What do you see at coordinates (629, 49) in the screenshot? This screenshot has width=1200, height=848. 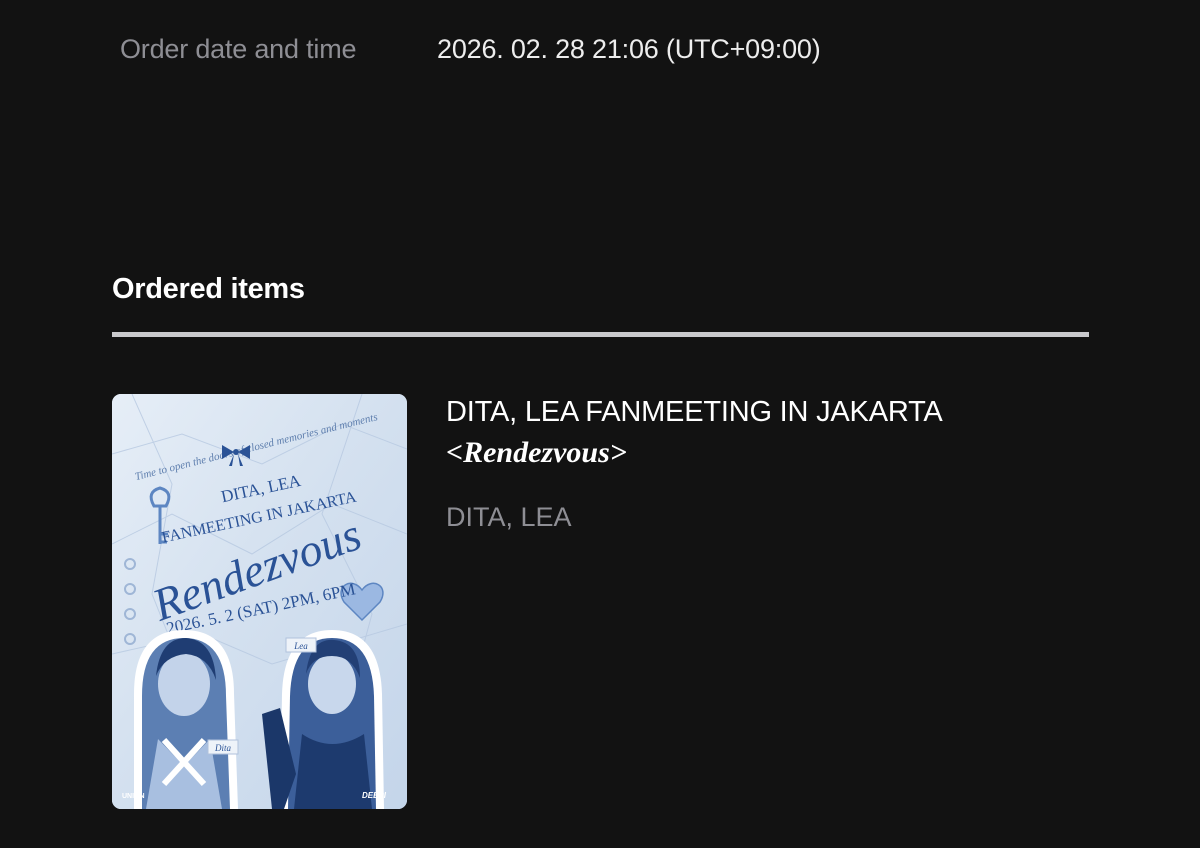 I see `order-date-value: 2026. 02. 28 21:06 (UTC+09:00)` at bounding box center [629, 49].